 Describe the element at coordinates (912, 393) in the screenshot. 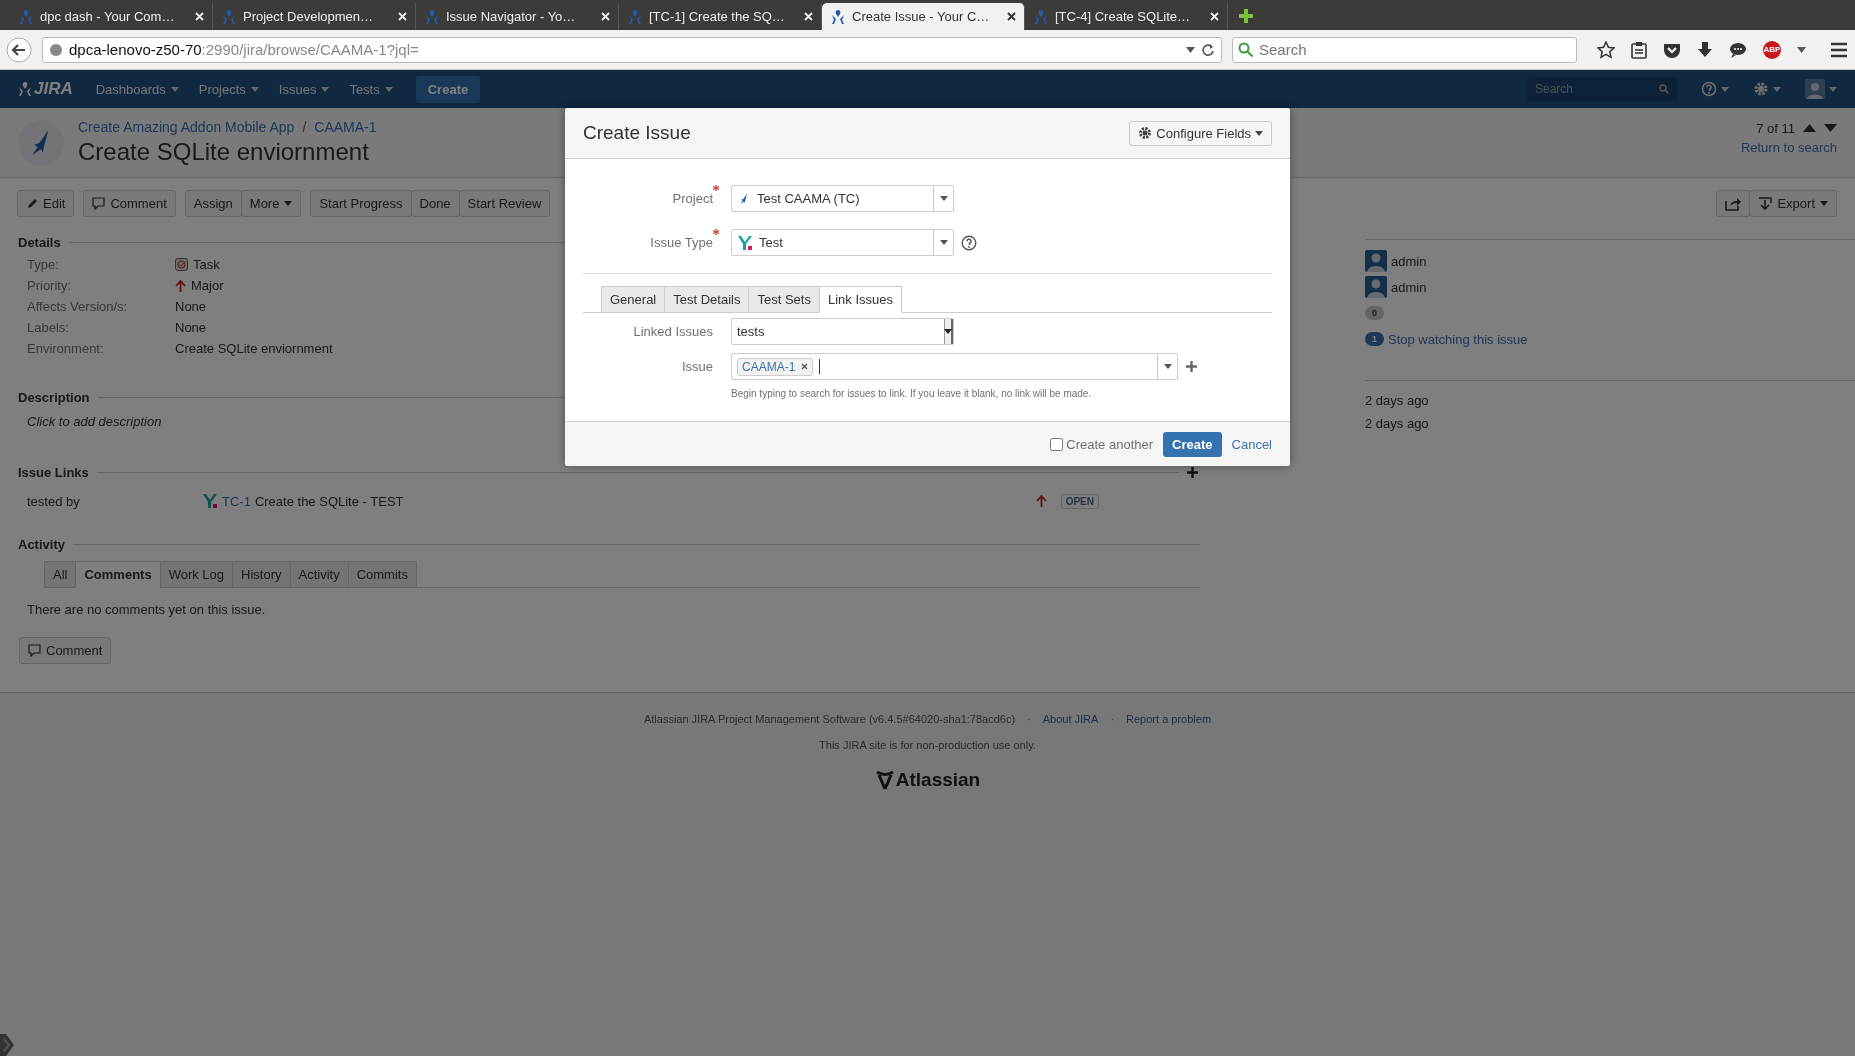

I see `field-hint: Begin typing to search for issues to link. If you leave it blank, no link will be made.` at that location.